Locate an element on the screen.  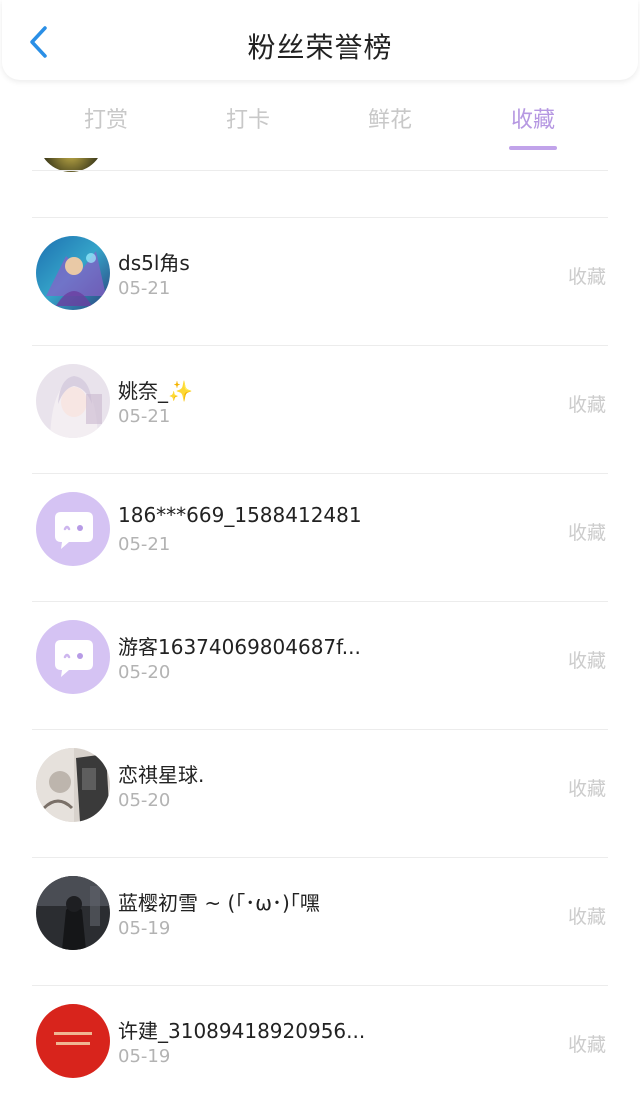
tab-favorites: 收藏 is located at coordinates (533, 118).